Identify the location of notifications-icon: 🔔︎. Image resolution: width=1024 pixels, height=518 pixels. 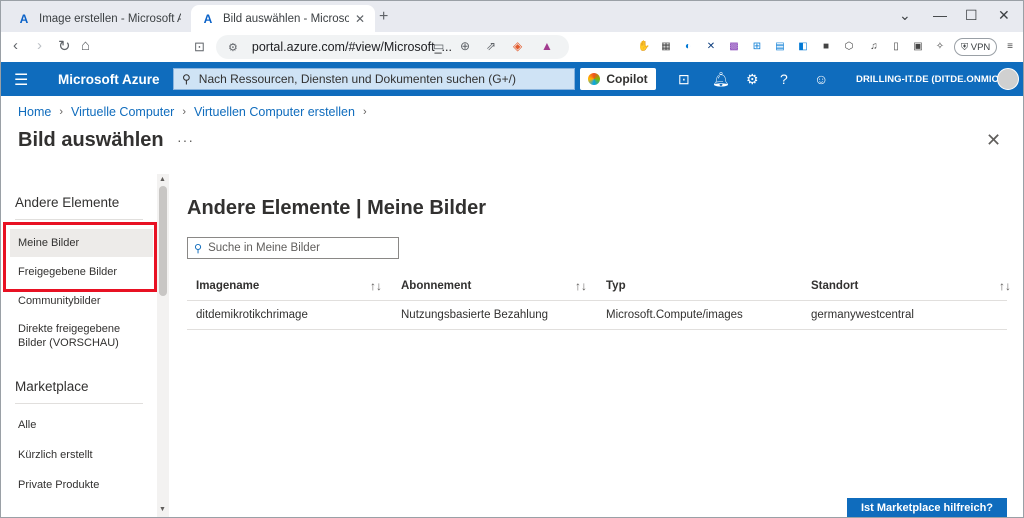
(721, 79).